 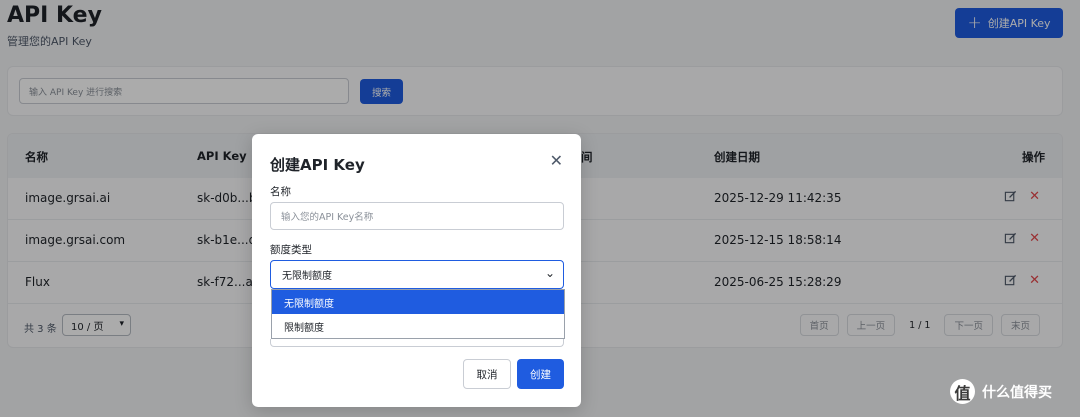 I want to click on name-field: 输入您的API Key名称, so click(x=417, y=216).